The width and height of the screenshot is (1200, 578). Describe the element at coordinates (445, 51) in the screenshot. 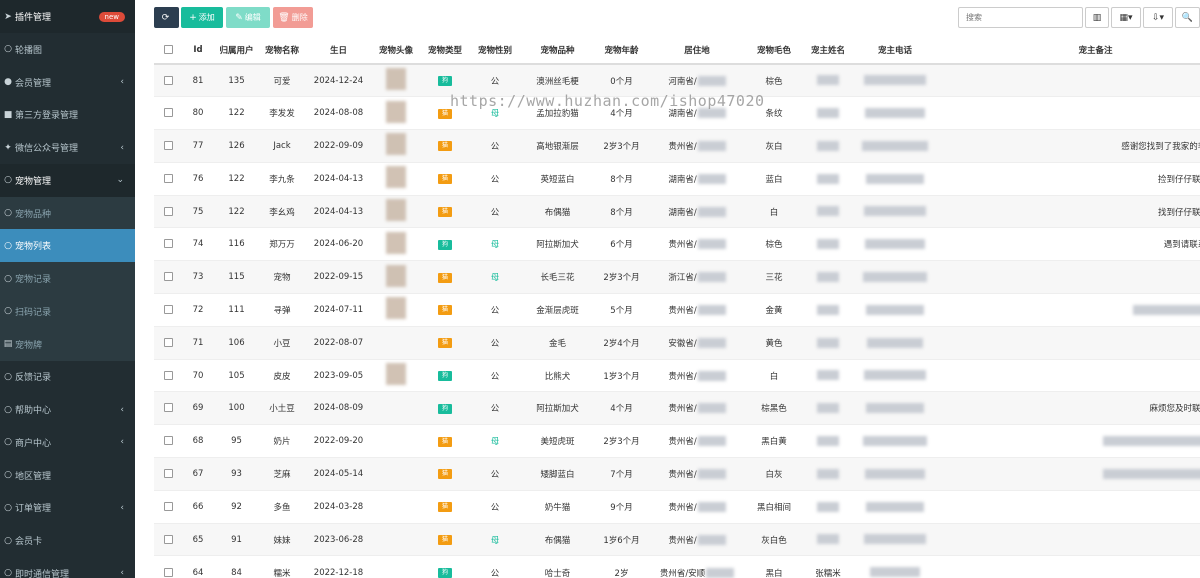

I see `column-header: 宠物类型` at that location.